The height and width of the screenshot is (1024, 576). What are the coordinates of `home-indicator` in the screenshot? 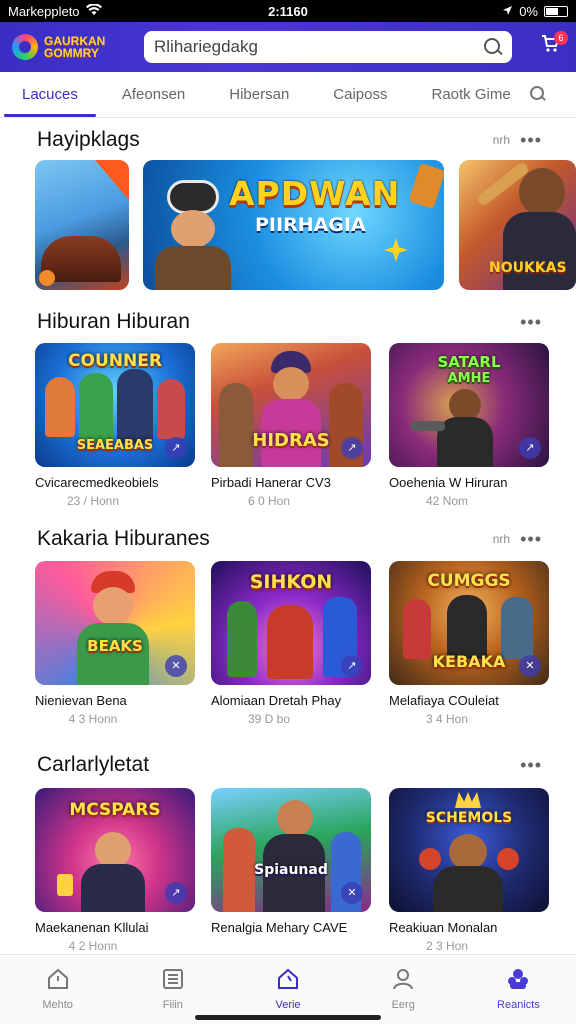 It's located at (288, 1017).